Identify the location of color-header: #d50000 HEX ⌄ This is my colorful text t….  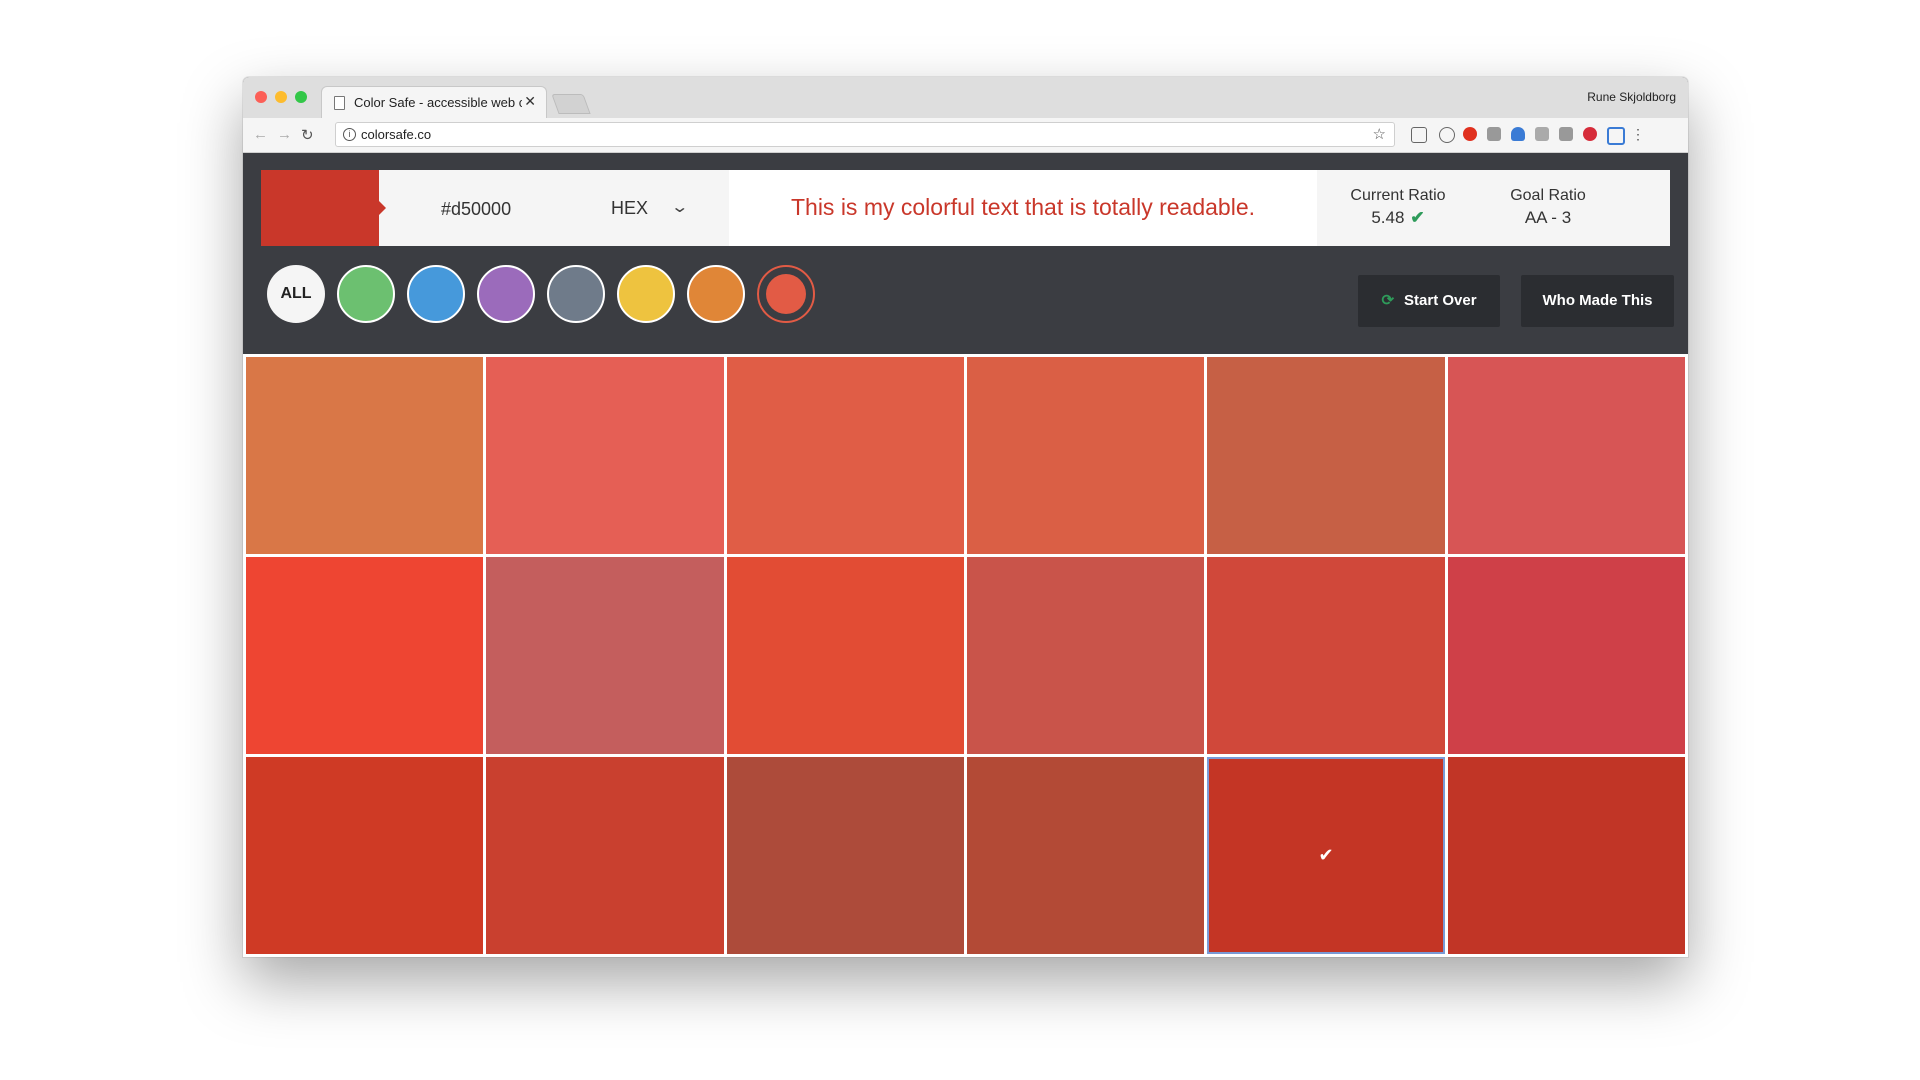
(965, 208).